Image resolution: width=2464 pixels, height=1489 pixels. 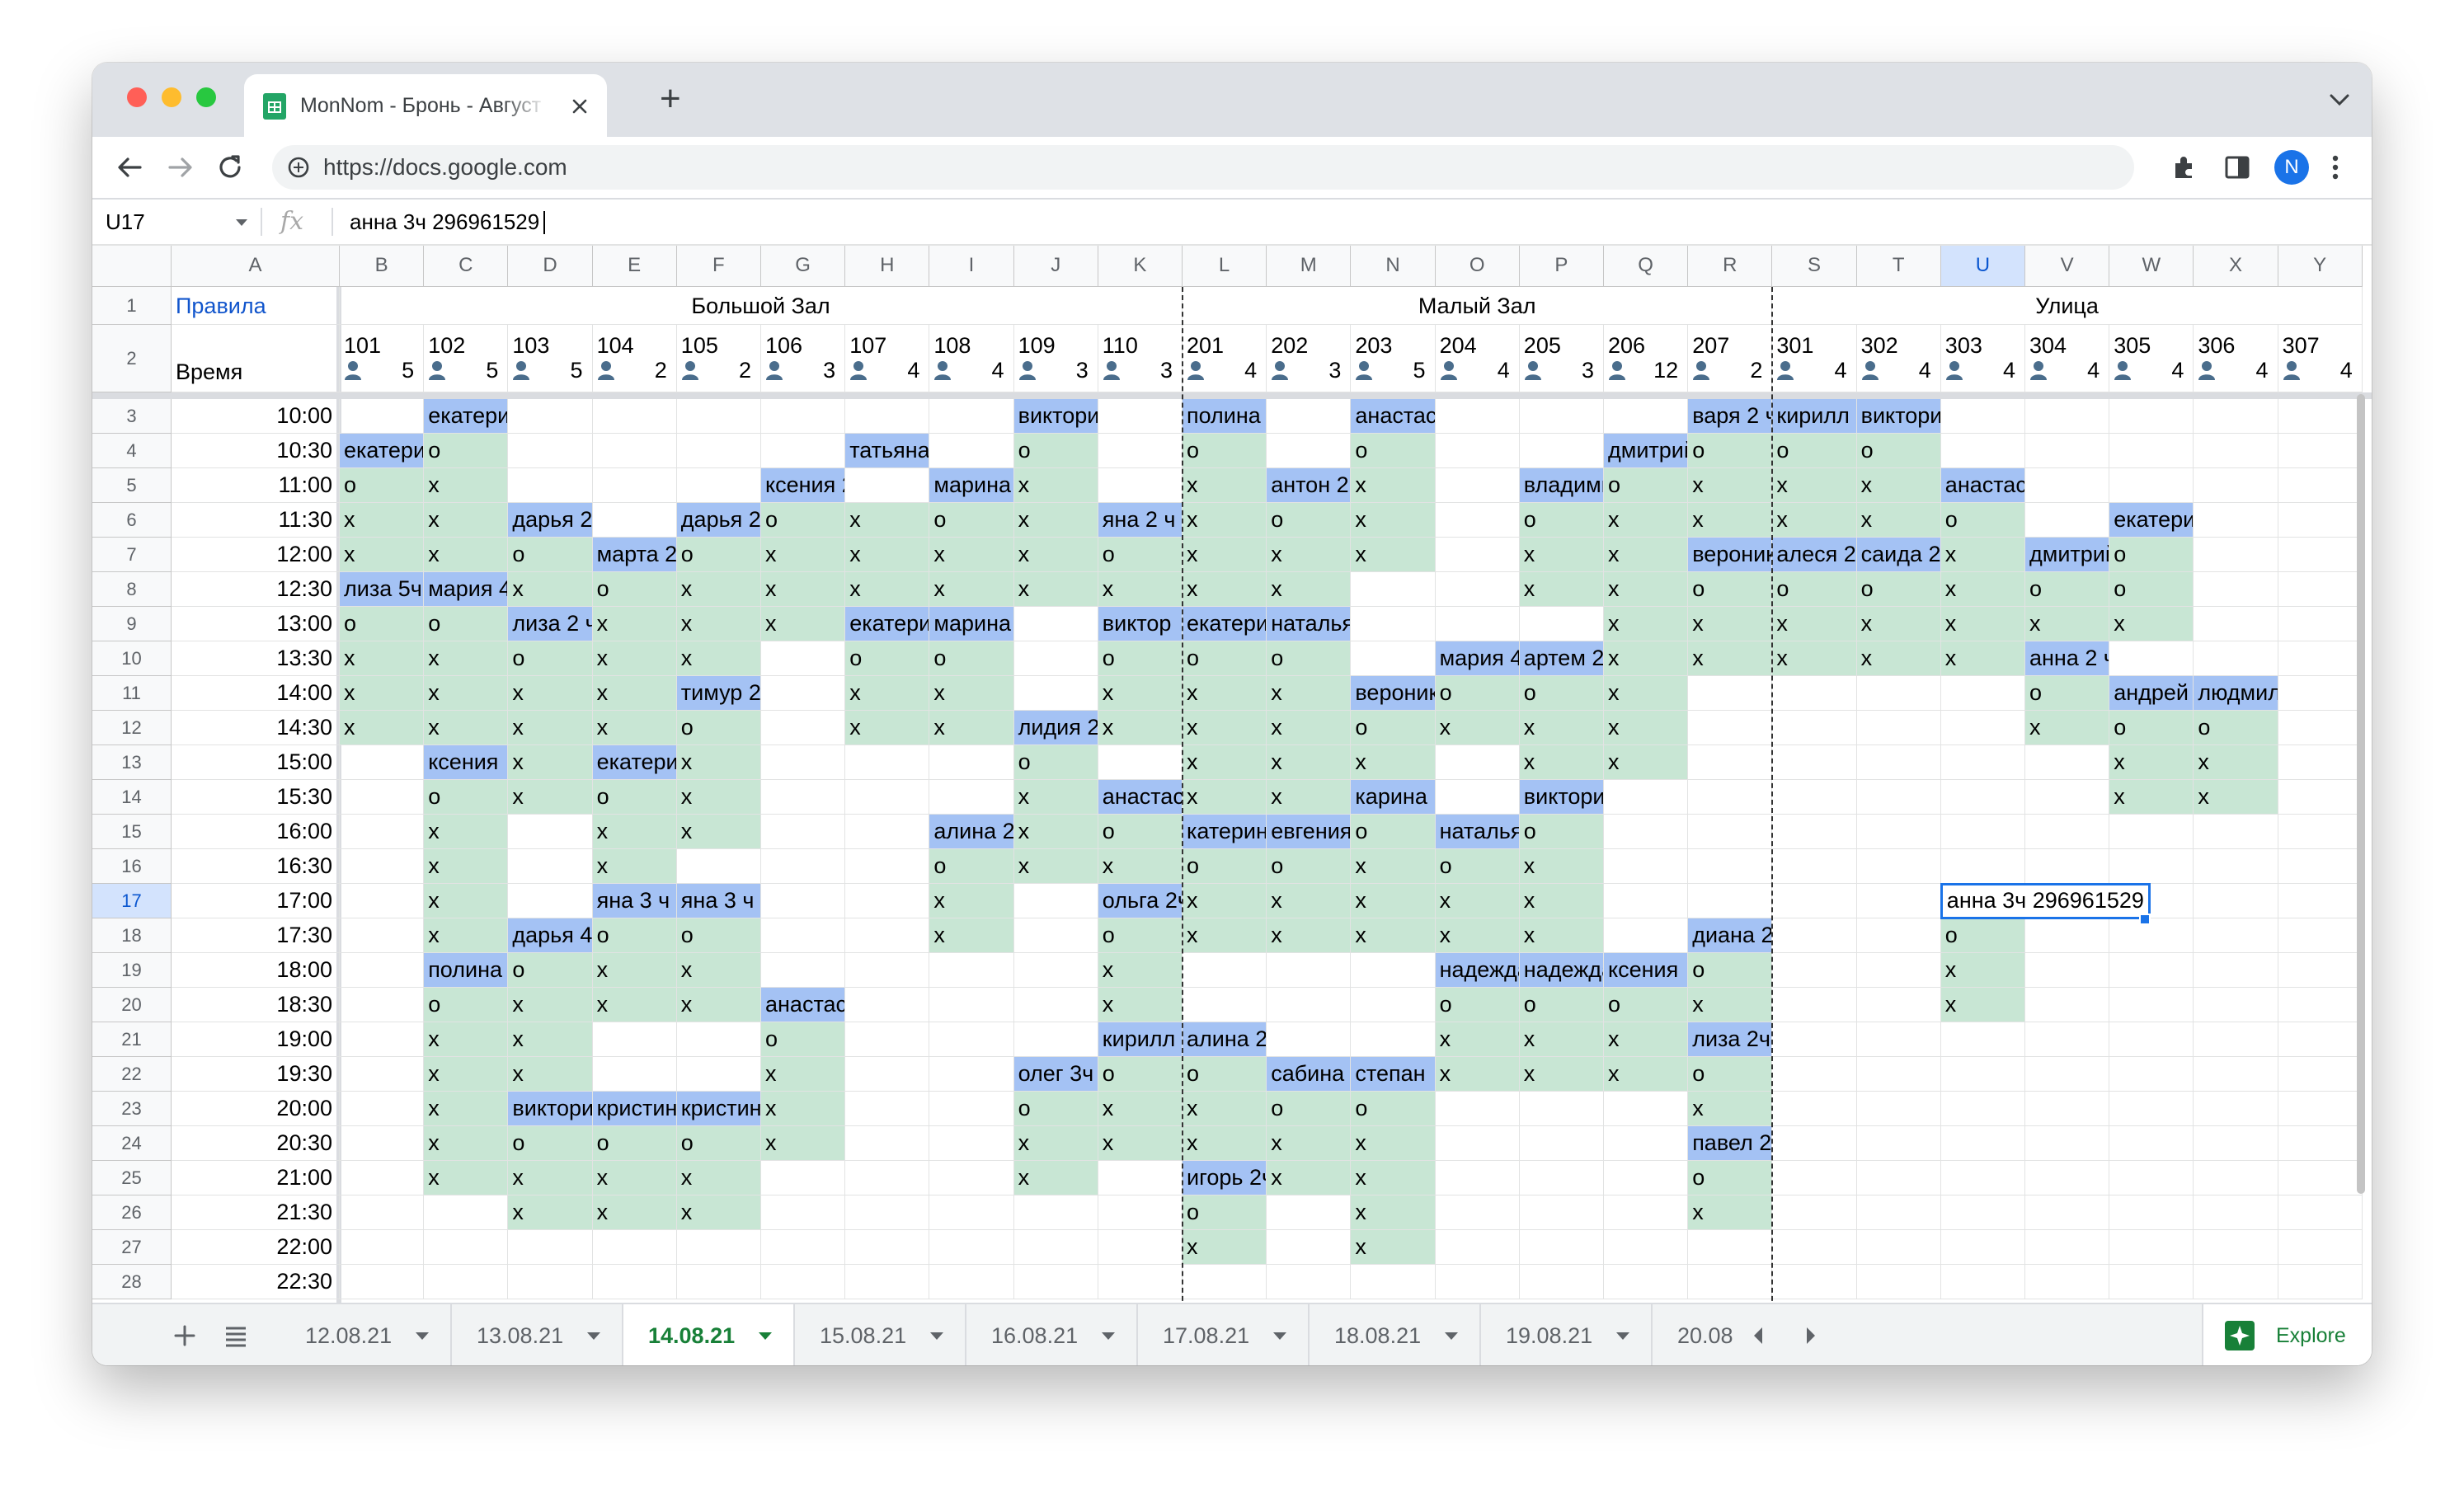 I want to click on name-box-dropdown-icon, so click(x=241, y=223).